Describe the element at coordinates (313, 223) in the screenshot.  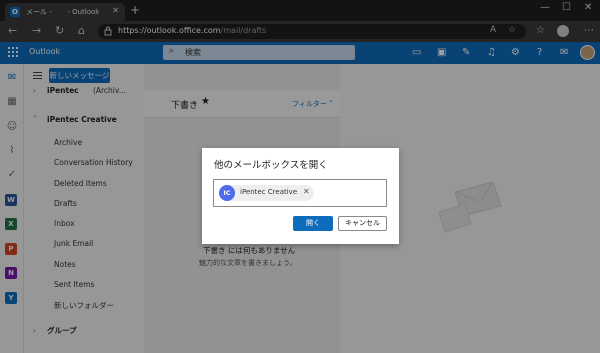
I see `open-button: 開く` at that location.